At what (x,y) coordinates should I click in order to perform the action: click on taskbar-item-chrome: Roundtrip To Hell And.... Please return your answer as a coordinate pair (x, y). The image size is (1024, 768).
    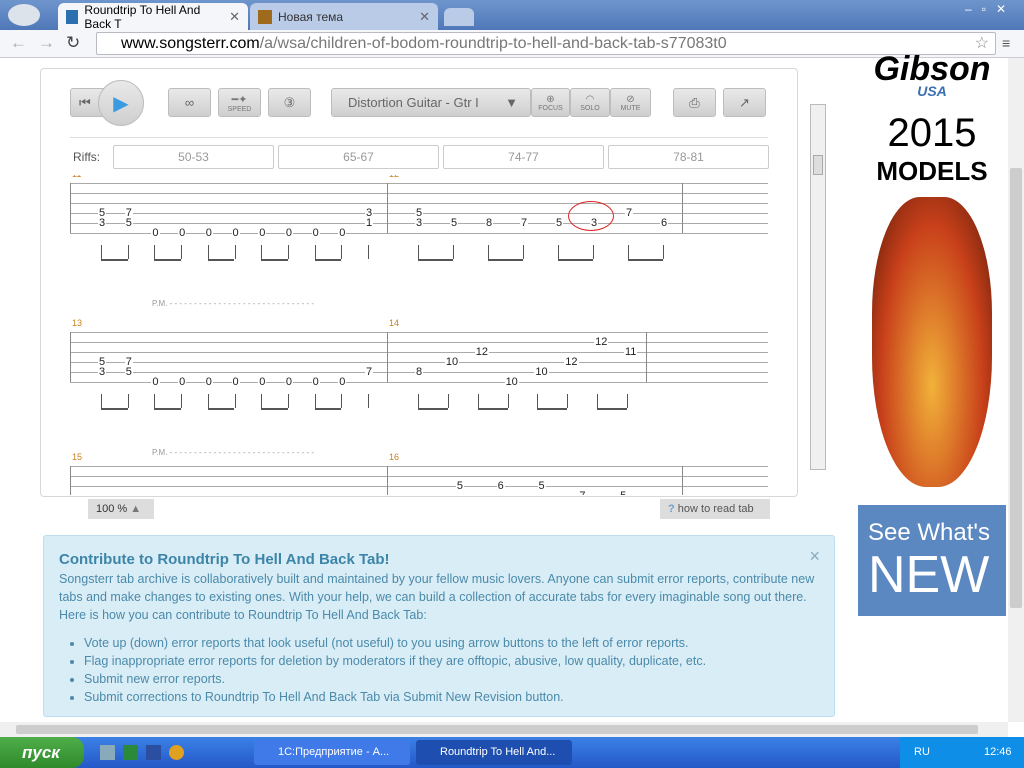
    Looking at the image, I should click on (494, 752).